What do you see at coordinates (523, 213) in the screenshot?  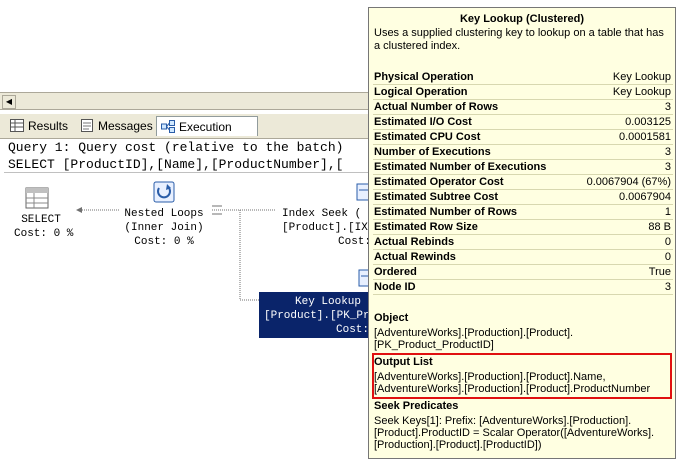 I see `property-row: Estimated Number of Rows 1` at bounding box center [523, 213].